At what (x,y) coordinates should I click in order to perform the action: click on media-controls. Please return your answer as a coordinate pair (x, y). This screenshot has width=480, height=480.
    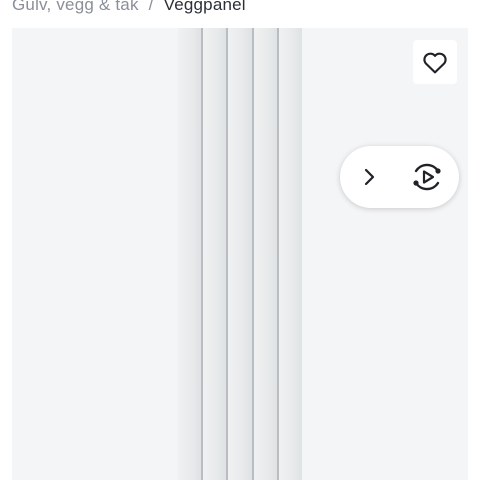
    Looking at the image, I should click on (399, 177).